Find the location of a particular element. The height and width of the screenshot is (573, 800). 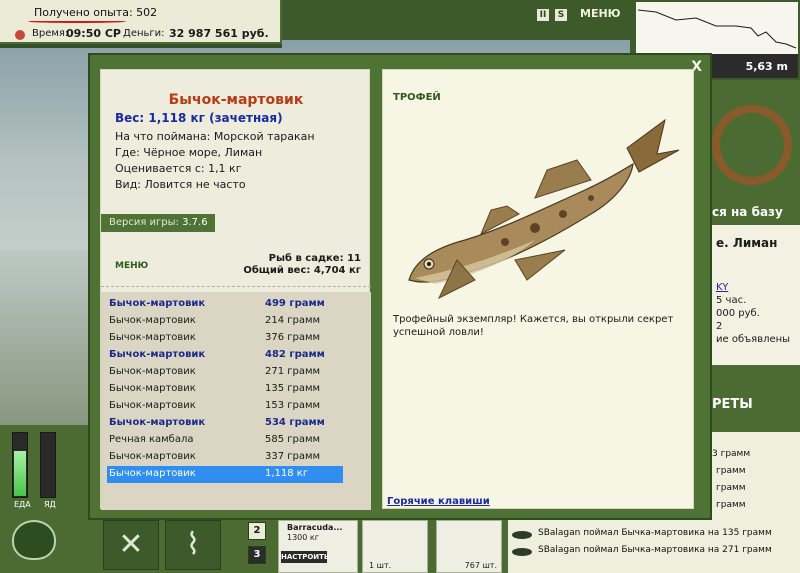

goby-fish-image is located at coordinates (544, 209).